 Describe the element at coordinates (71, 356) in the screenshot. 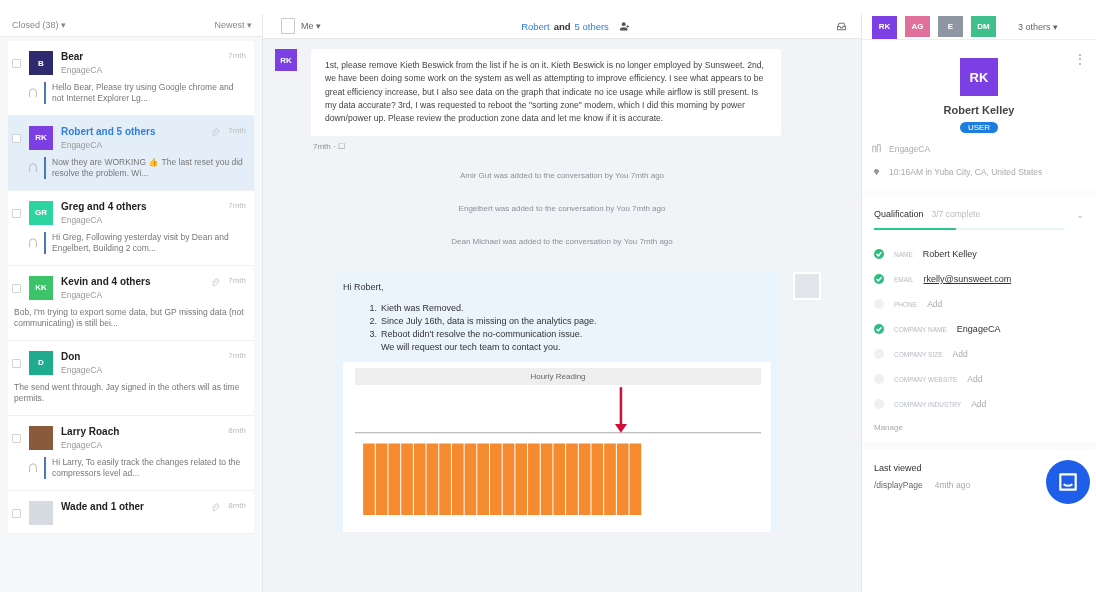

I see `contact-name: Don` at that location.